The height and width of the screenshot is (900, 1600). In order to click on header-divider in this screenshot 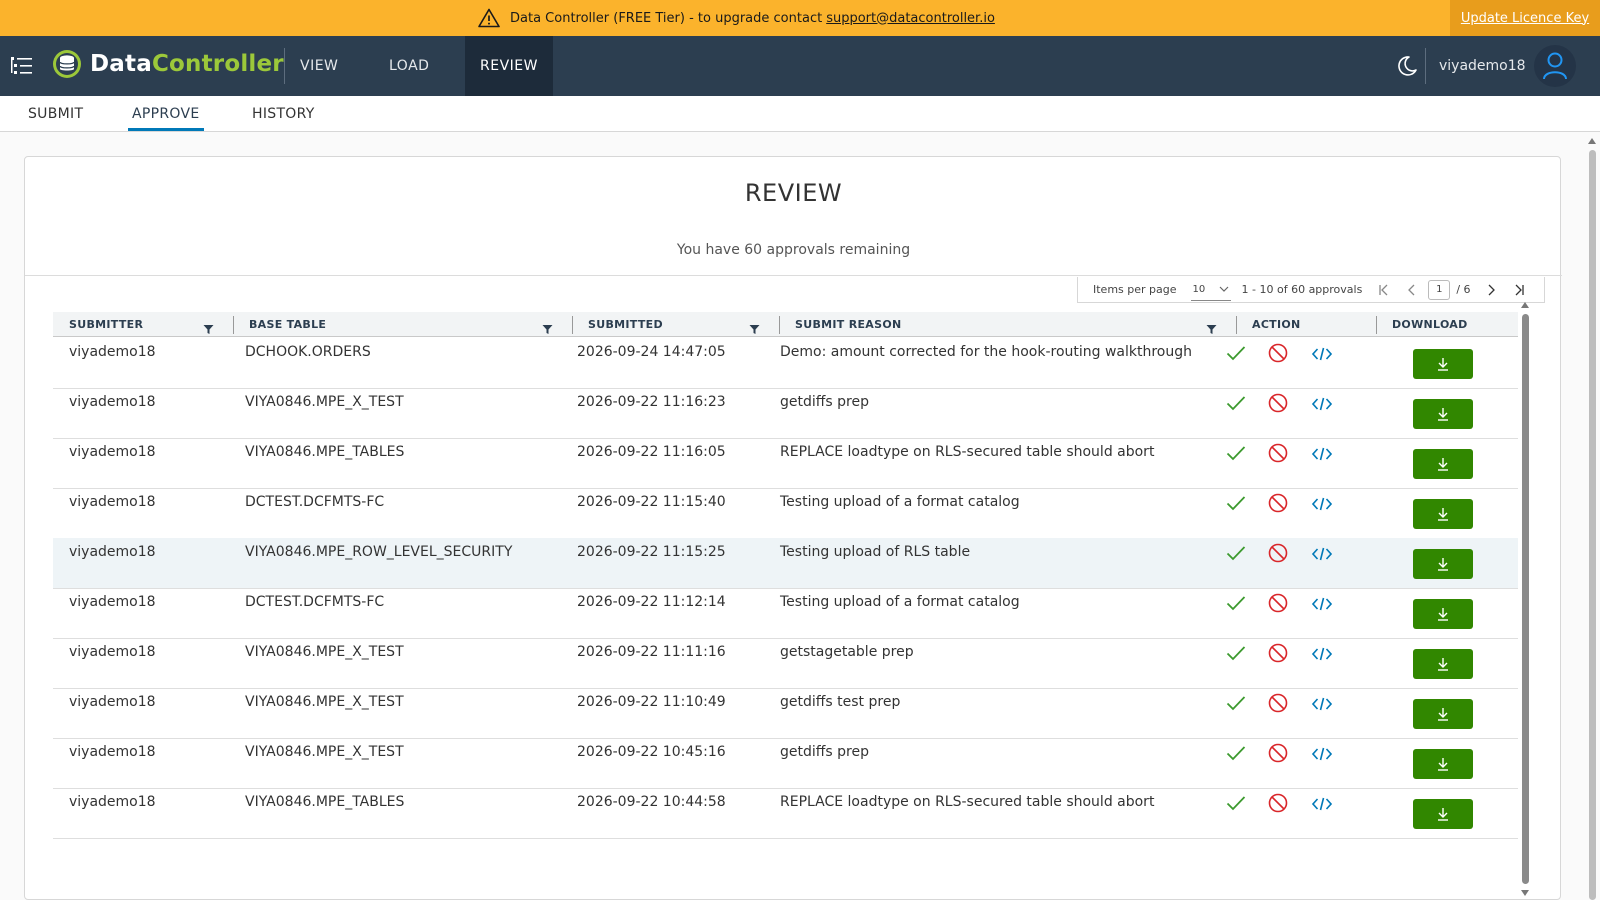, I will do `click(284, 66)`.